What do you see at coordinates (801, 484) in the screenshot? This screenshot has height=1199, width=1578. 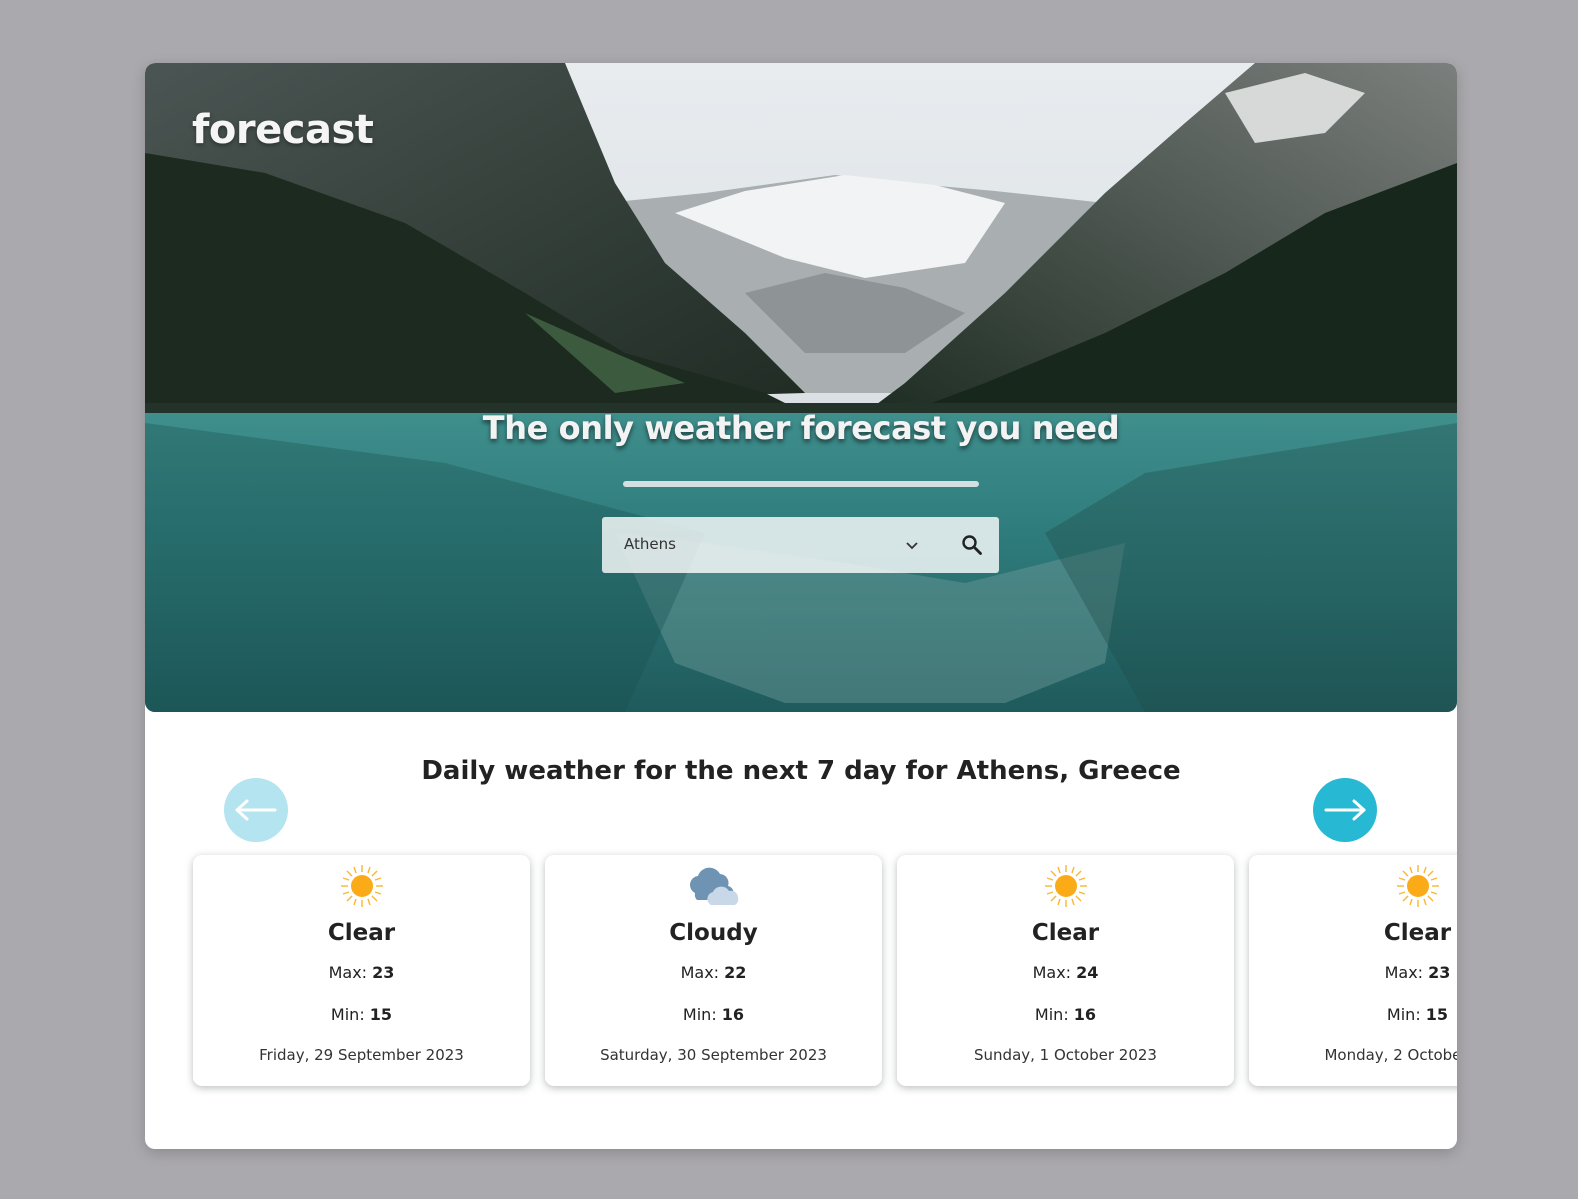 I see `headline-underline` at bounding box center [801, 484].